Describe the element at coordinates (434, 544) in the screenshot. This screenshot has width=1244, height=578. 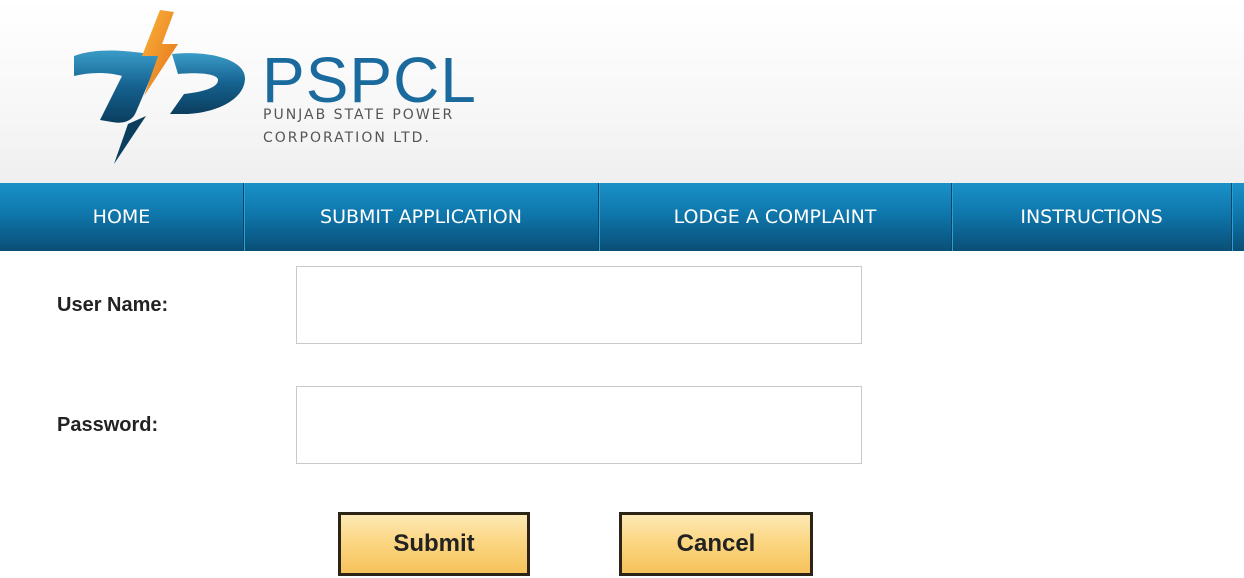
I see `submit-button: Submit` at that location.